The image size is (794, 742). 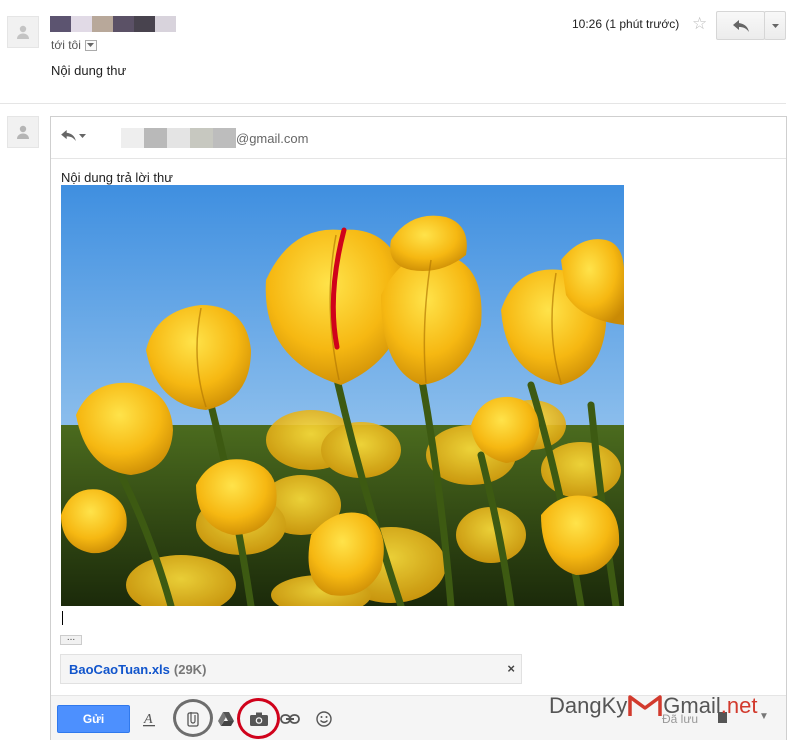 I want to click on text-cursor, so click(x=62, y=618).